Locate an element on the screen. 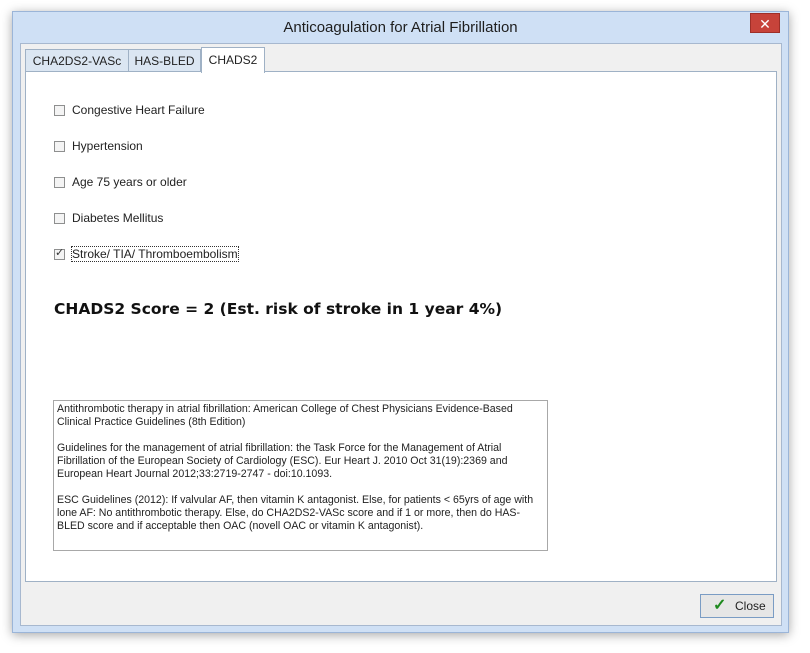 Image resolution: width=810 pixels, height=653 pixels. checkbox-label: Stroke/ TIA/ Thromboembolism is located at coordinates (155, 254).